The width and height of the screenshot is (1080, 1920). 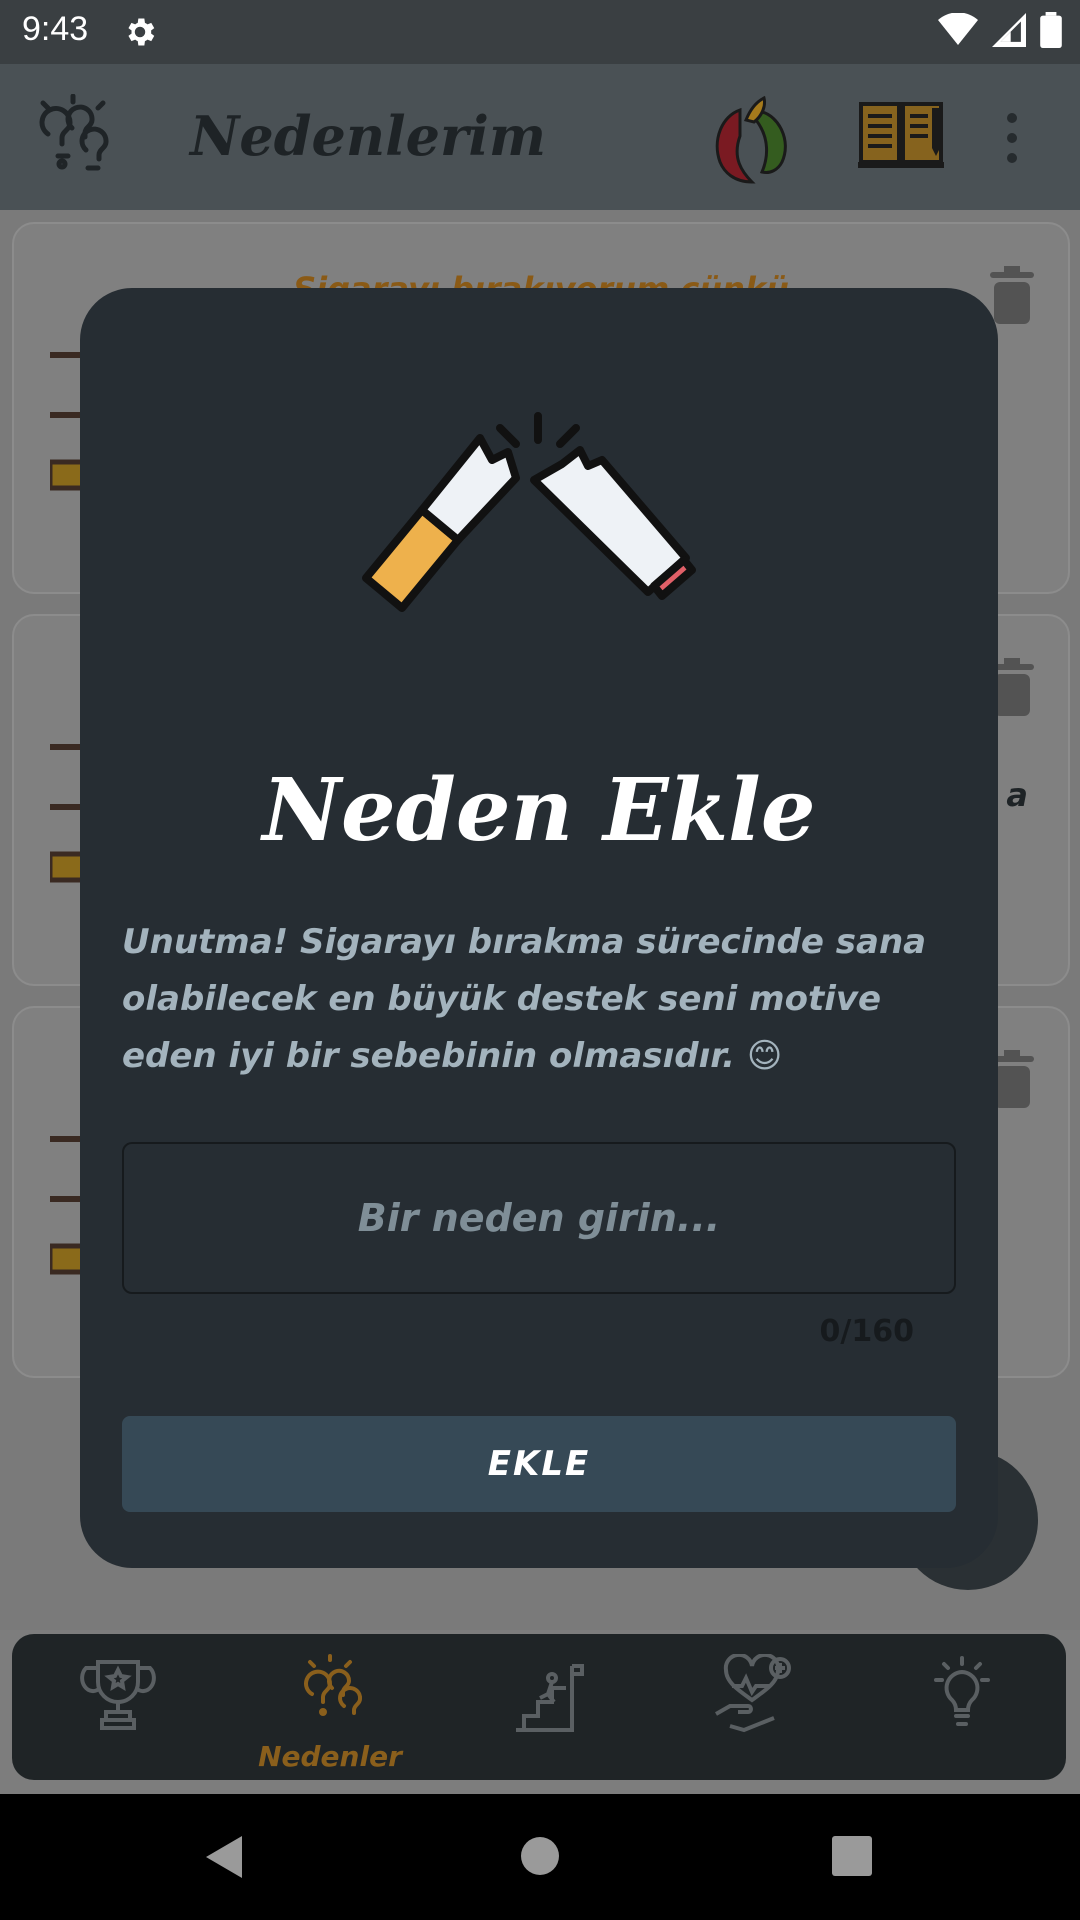 I want to click on recents-icon, so click(x=852, y=1856).